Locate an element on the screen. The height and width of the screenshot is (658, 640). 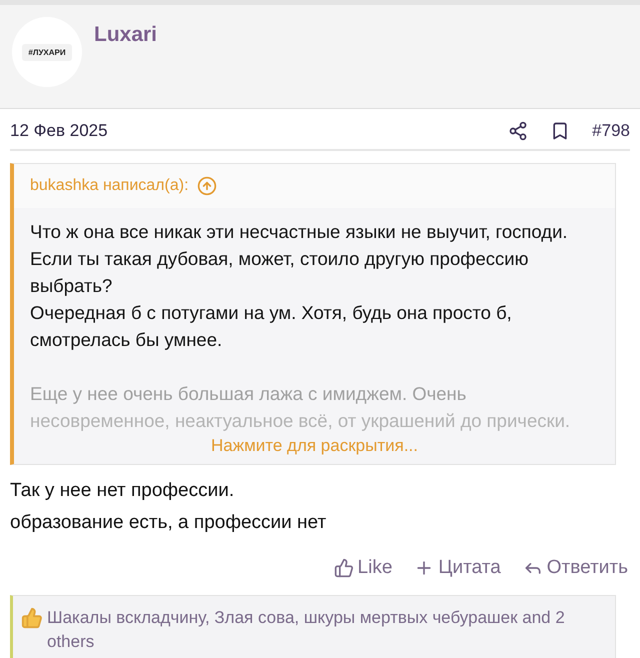
post-text: образование есть, а профессии нет is located at coordinates (169, 523).